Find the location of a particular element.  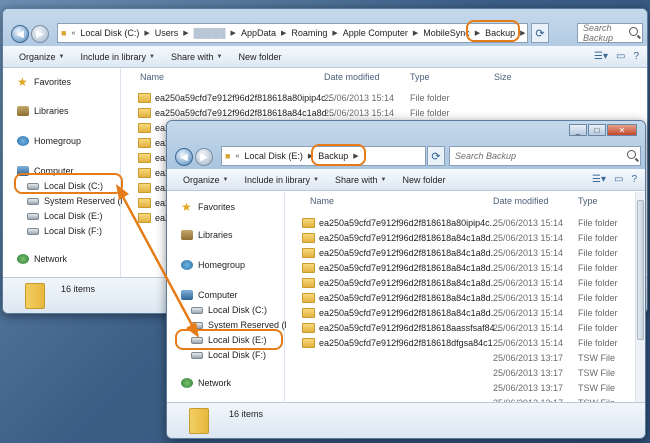

breadcrumb-item: Users is located at coordinates (167, 33).